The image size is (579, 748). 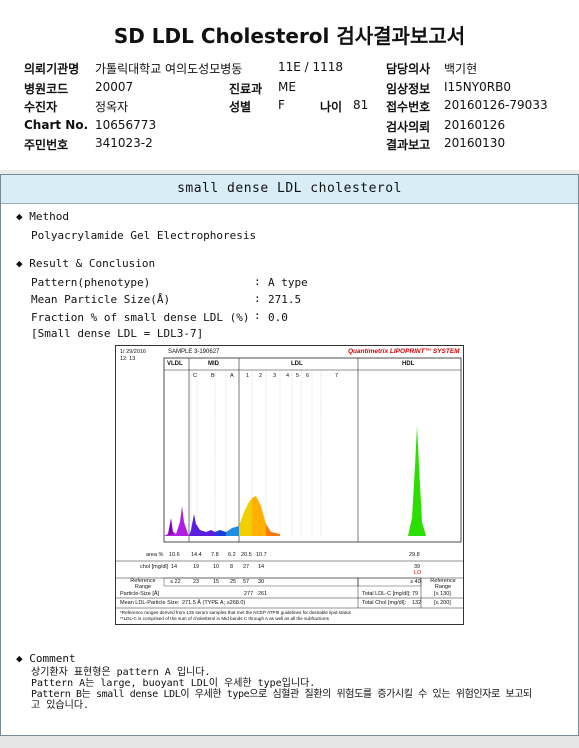 I want to click on peak-mid-b, so click(x=220, y=533).